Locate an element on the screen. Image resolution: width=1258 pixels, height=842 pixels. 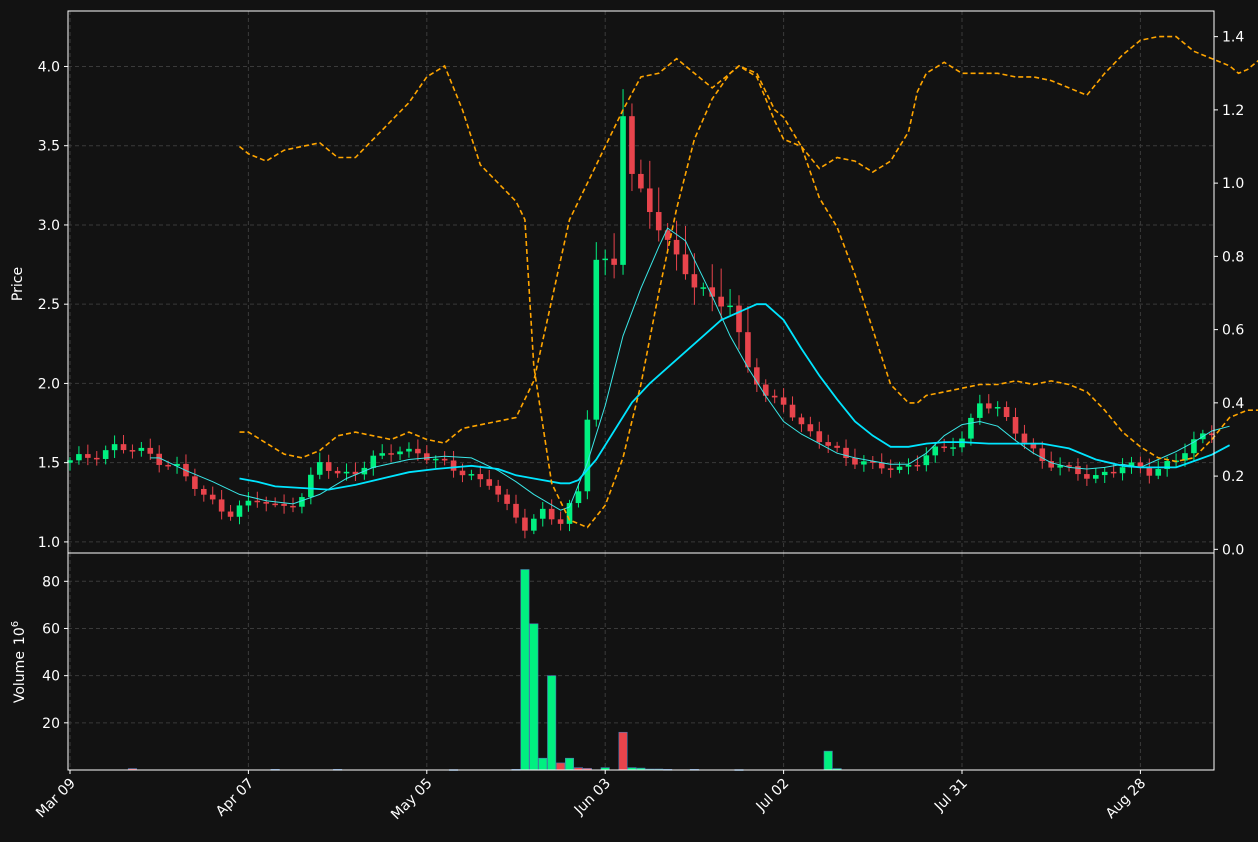
volume-axis-label-text: Volume is located at coordinates (20, 677).